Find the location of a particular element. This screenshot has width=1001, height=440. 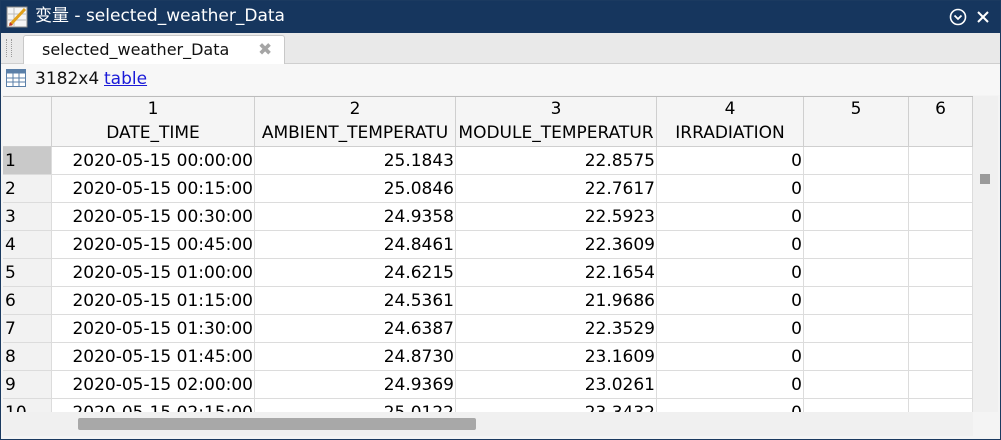

corner-cell is located at coordinates (27, 121).